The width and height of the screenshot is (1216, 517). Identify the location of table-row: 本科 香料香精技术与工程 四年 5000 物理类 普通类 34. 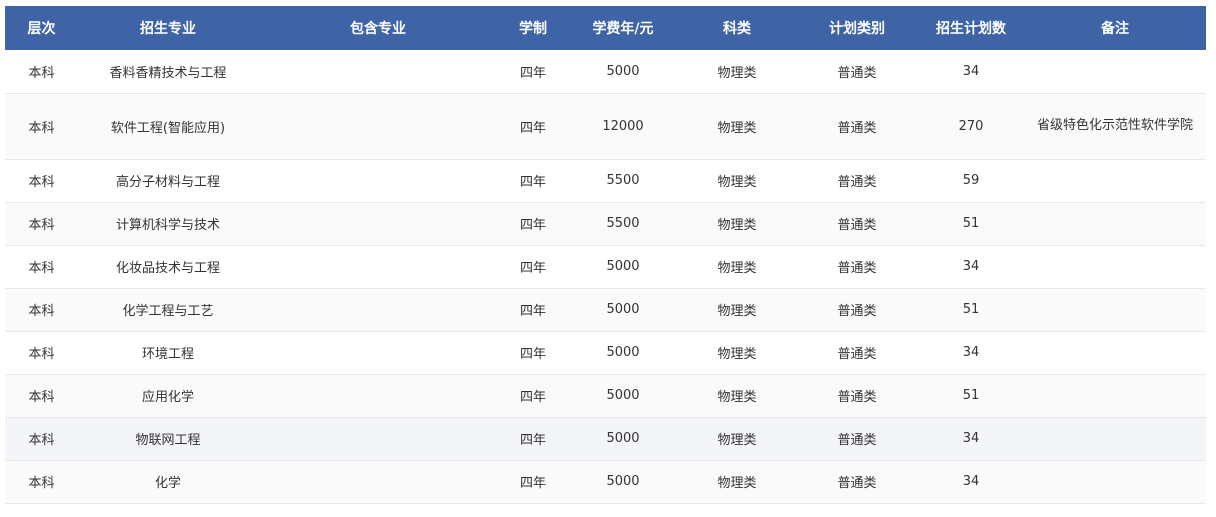
(605, 72).